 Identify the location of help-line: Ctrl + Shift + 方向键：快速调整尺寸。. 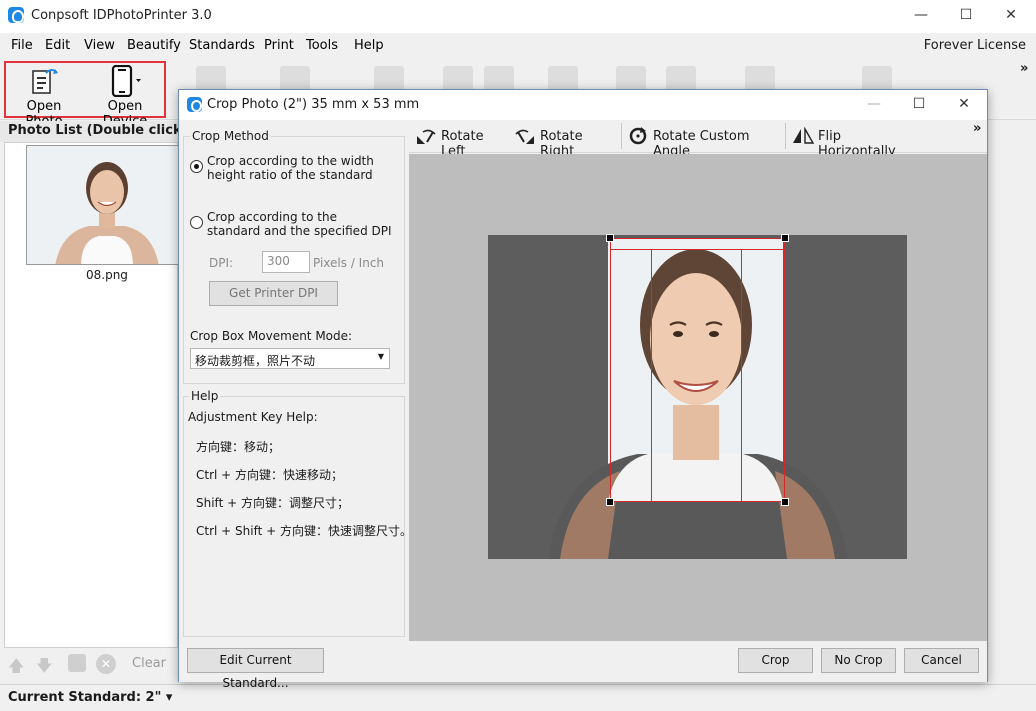
(304, 531).